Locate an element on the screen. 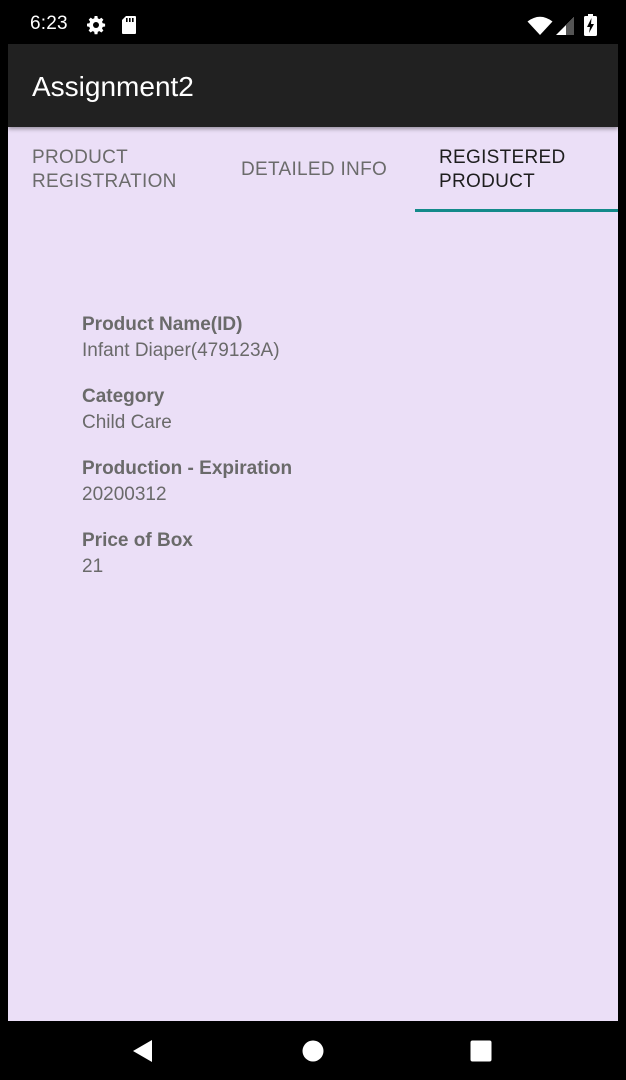 This screenshot has width=626, height=1080. tab-label-line2: PRODUCT is located at coordinates (487, 181).